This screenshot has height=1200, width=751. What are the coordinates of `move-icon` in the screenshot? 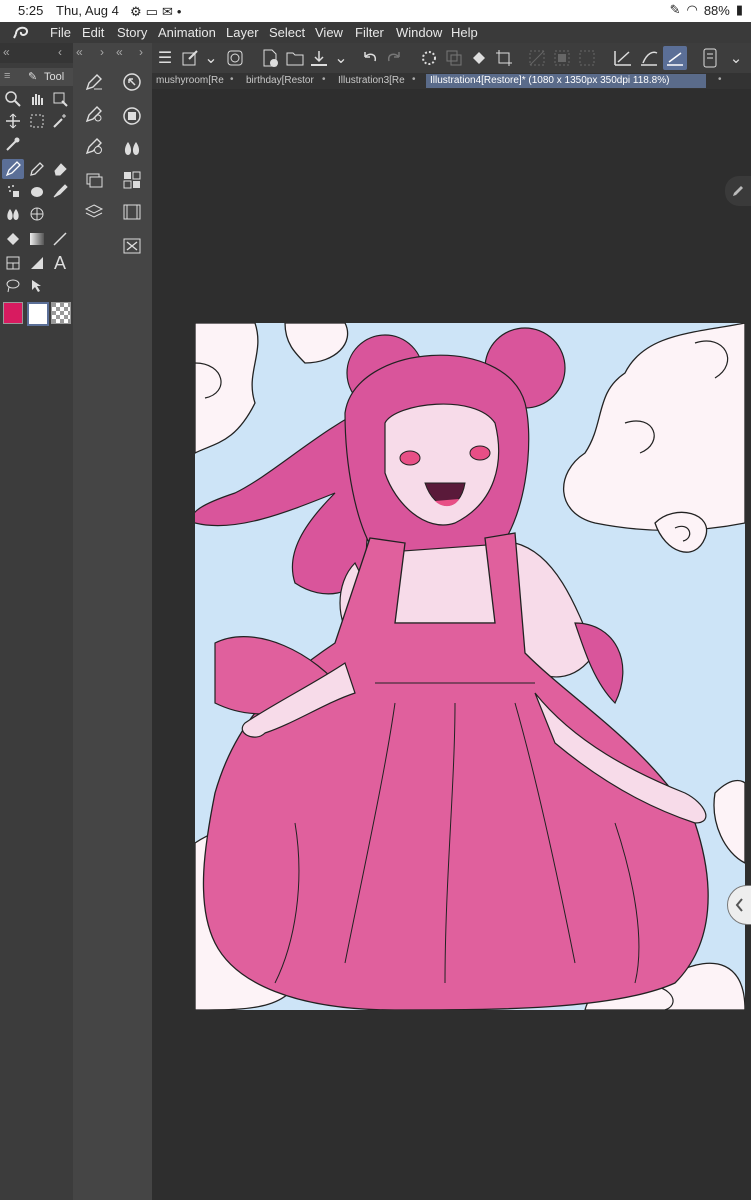 It's located at (13, 121).